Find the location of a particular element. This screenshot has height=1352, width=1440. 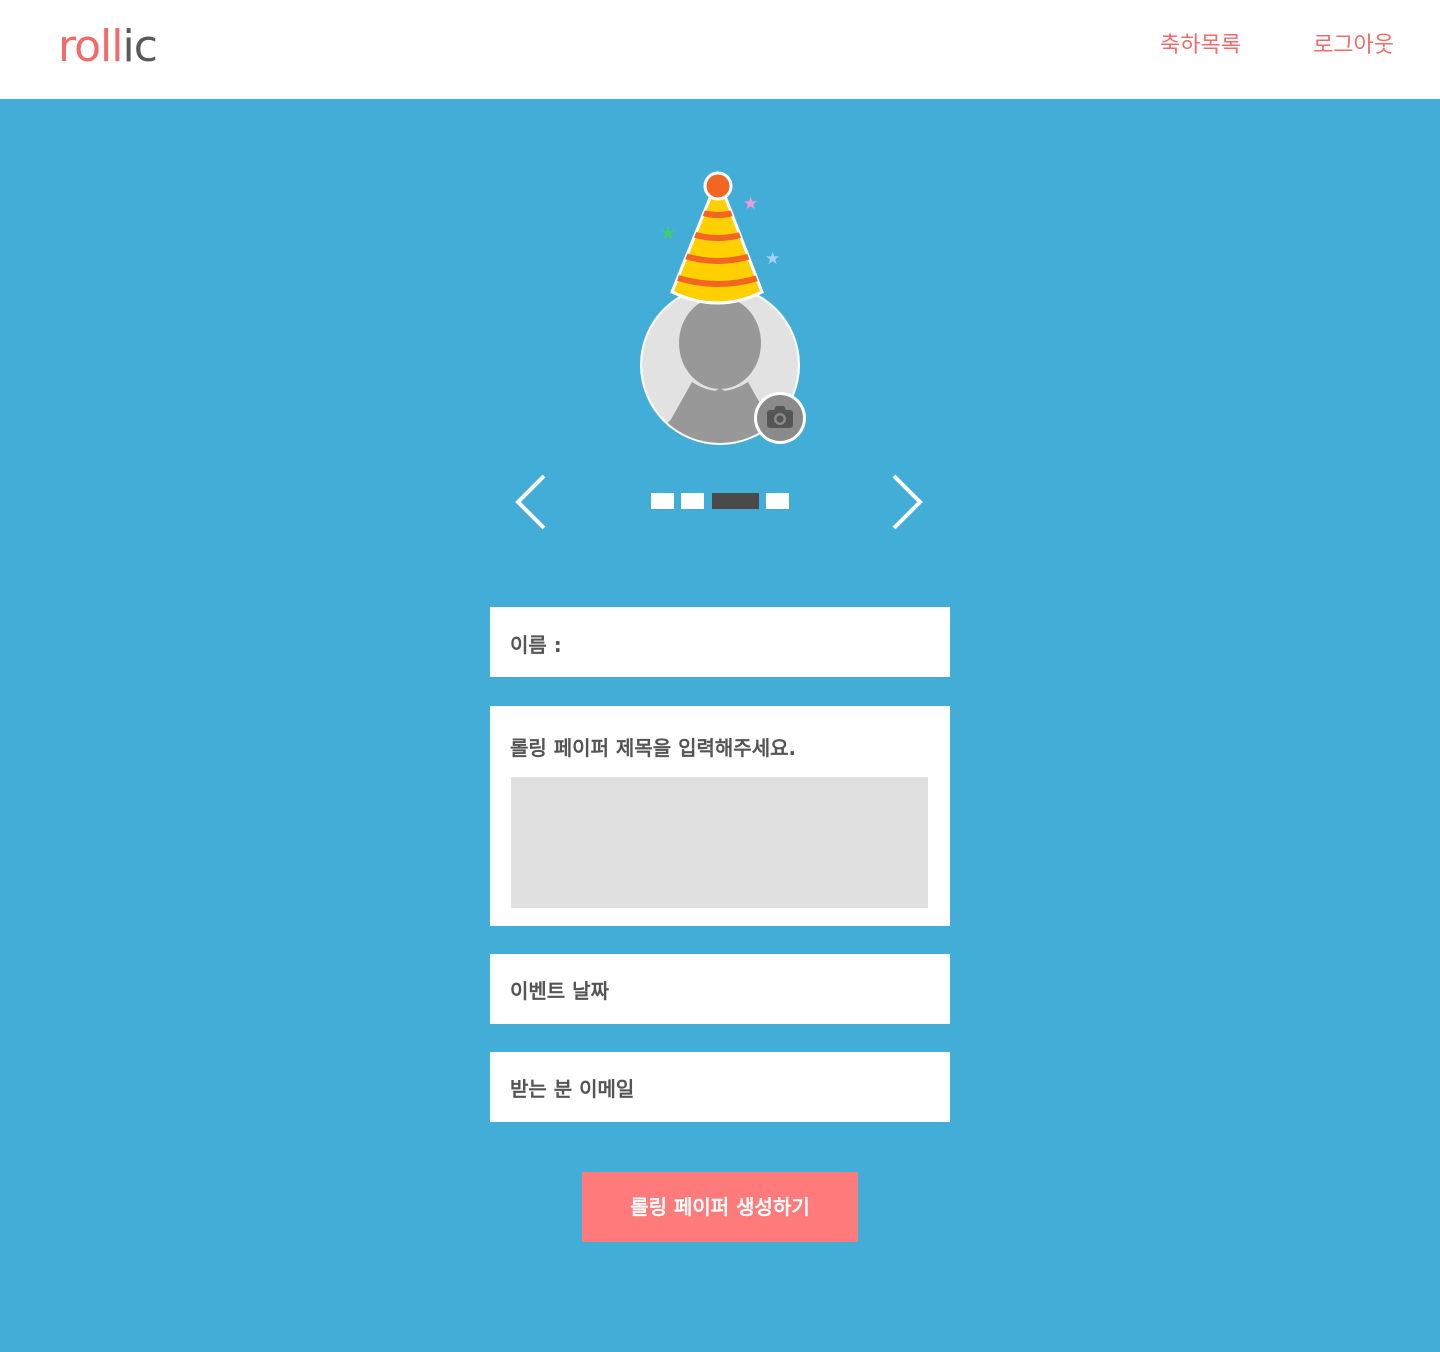

event-date-field: 이벤트 날짜 is located at coordinates (720, 989).